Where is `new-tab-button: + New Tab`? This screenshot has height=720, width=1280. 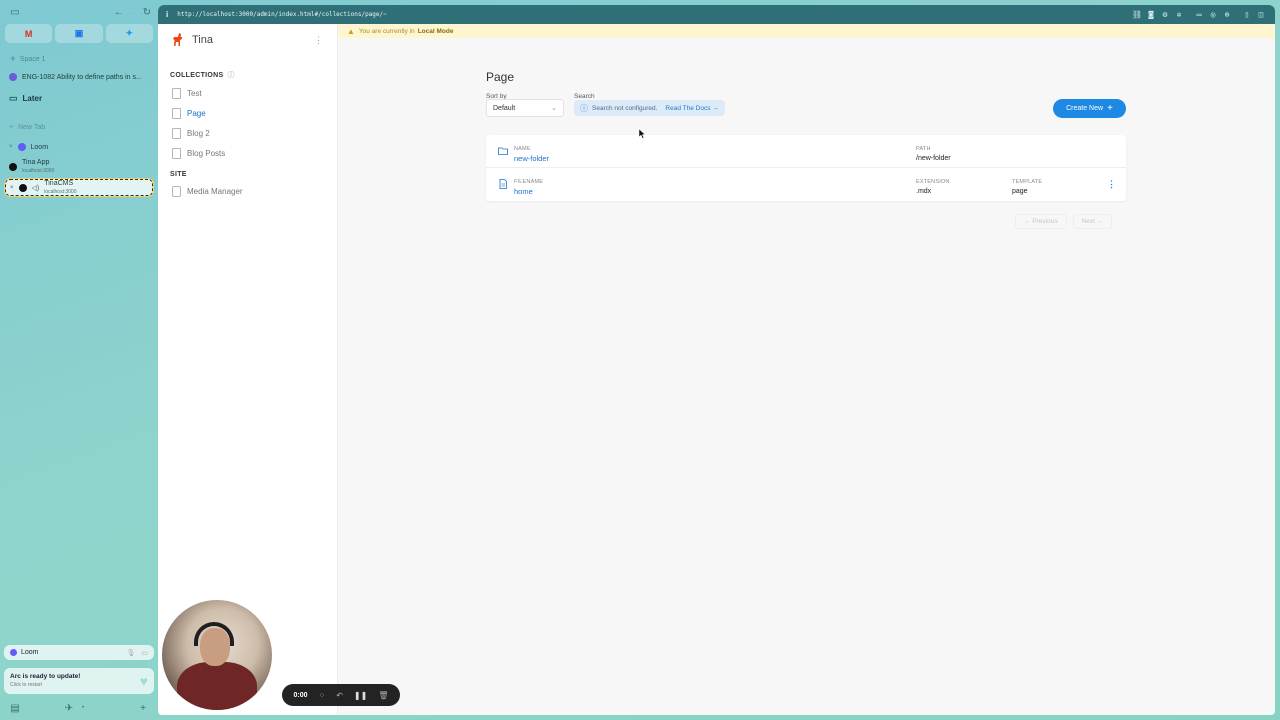 new-tab-button: + New Tab is located at coordinates (79, 127).